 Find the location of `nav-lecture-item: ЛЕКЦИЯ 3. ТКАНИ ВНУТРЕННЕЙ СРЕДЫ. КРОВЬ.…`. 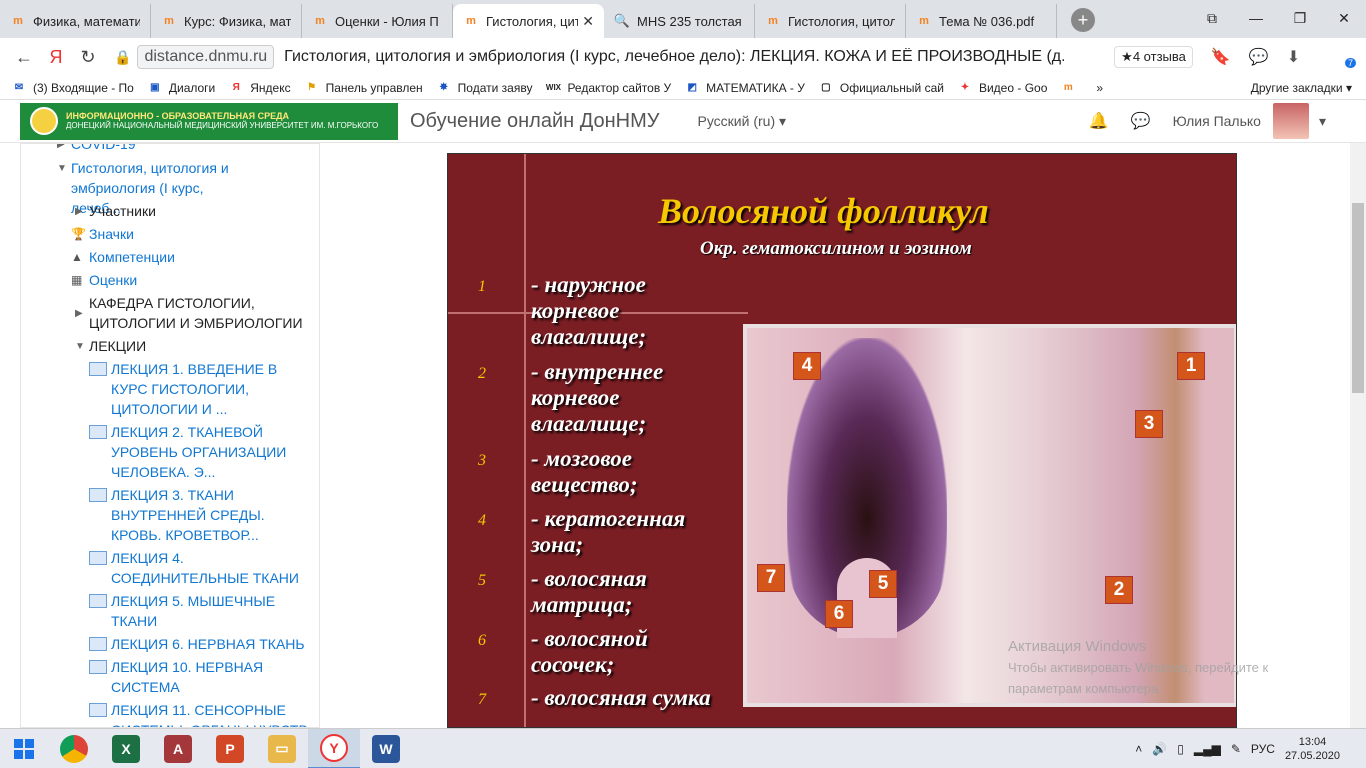

nav-lecture-item: ЛЕКЦИЯ 3. ТКАНИ ВНУТРЕННЕЙ СРЕДЫ. КРОВЬ.… is located at coordinates (194, 515).